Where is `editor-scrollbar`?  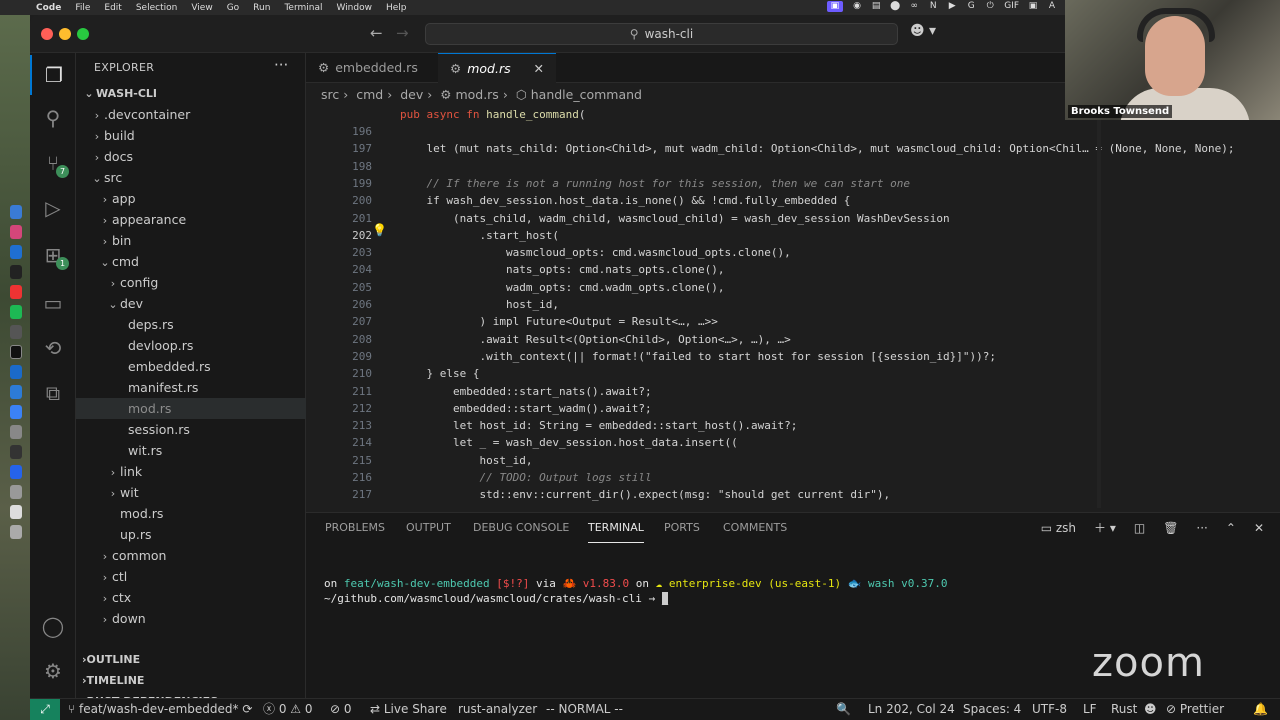 editor-scrollbar is located at coordinates (1099, 307).